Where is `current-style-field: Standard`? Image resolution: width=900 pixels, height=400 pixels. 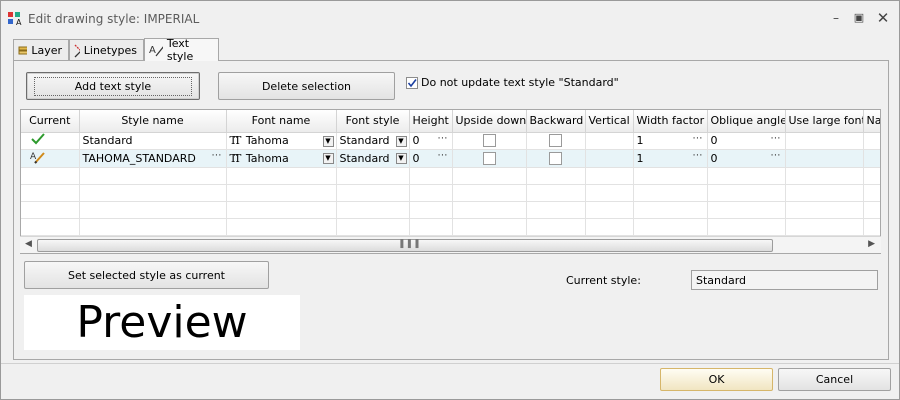 current-style-field: Standard is located at coordinates (784, 280).